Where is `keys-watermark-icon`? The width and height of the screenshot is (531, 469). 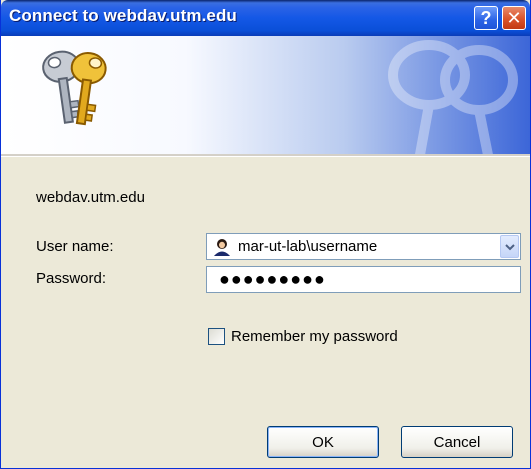 keys-watermark-icon is located at coordinates (453, 97).